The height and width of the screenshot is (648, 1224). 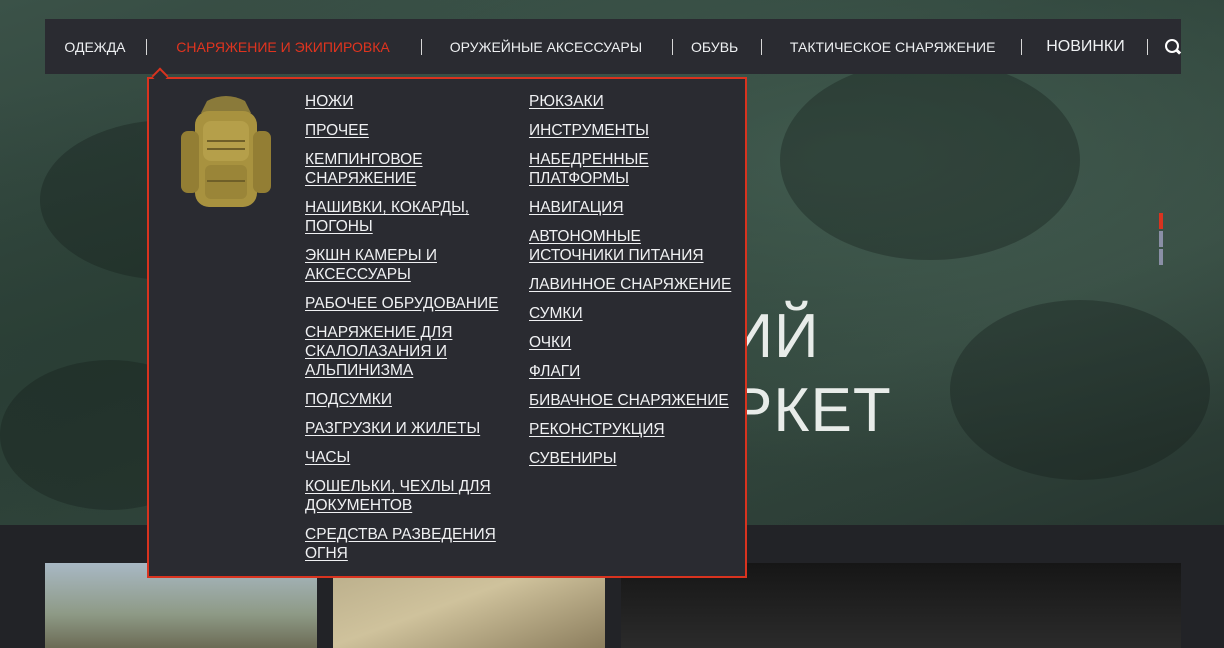 What do you see at coordinates (634, 169) in the screenshot?
I see `dropdown-link: НАБЕДРЕННЫЕ ПЛАТФОРМЫ` at bounding box center [634, 169].